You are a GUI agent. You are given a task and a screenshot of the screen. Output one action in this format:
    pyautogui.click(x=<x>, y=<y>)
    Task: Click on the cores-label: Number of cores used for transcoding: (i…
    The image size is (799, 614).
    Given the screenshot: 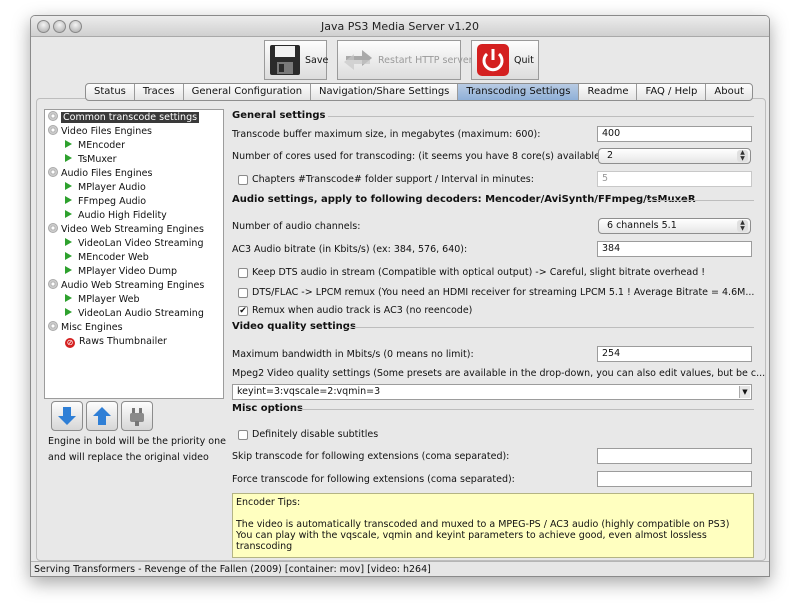 What is the action you would take?
    pyautogui.click(x=418, y=156)
    